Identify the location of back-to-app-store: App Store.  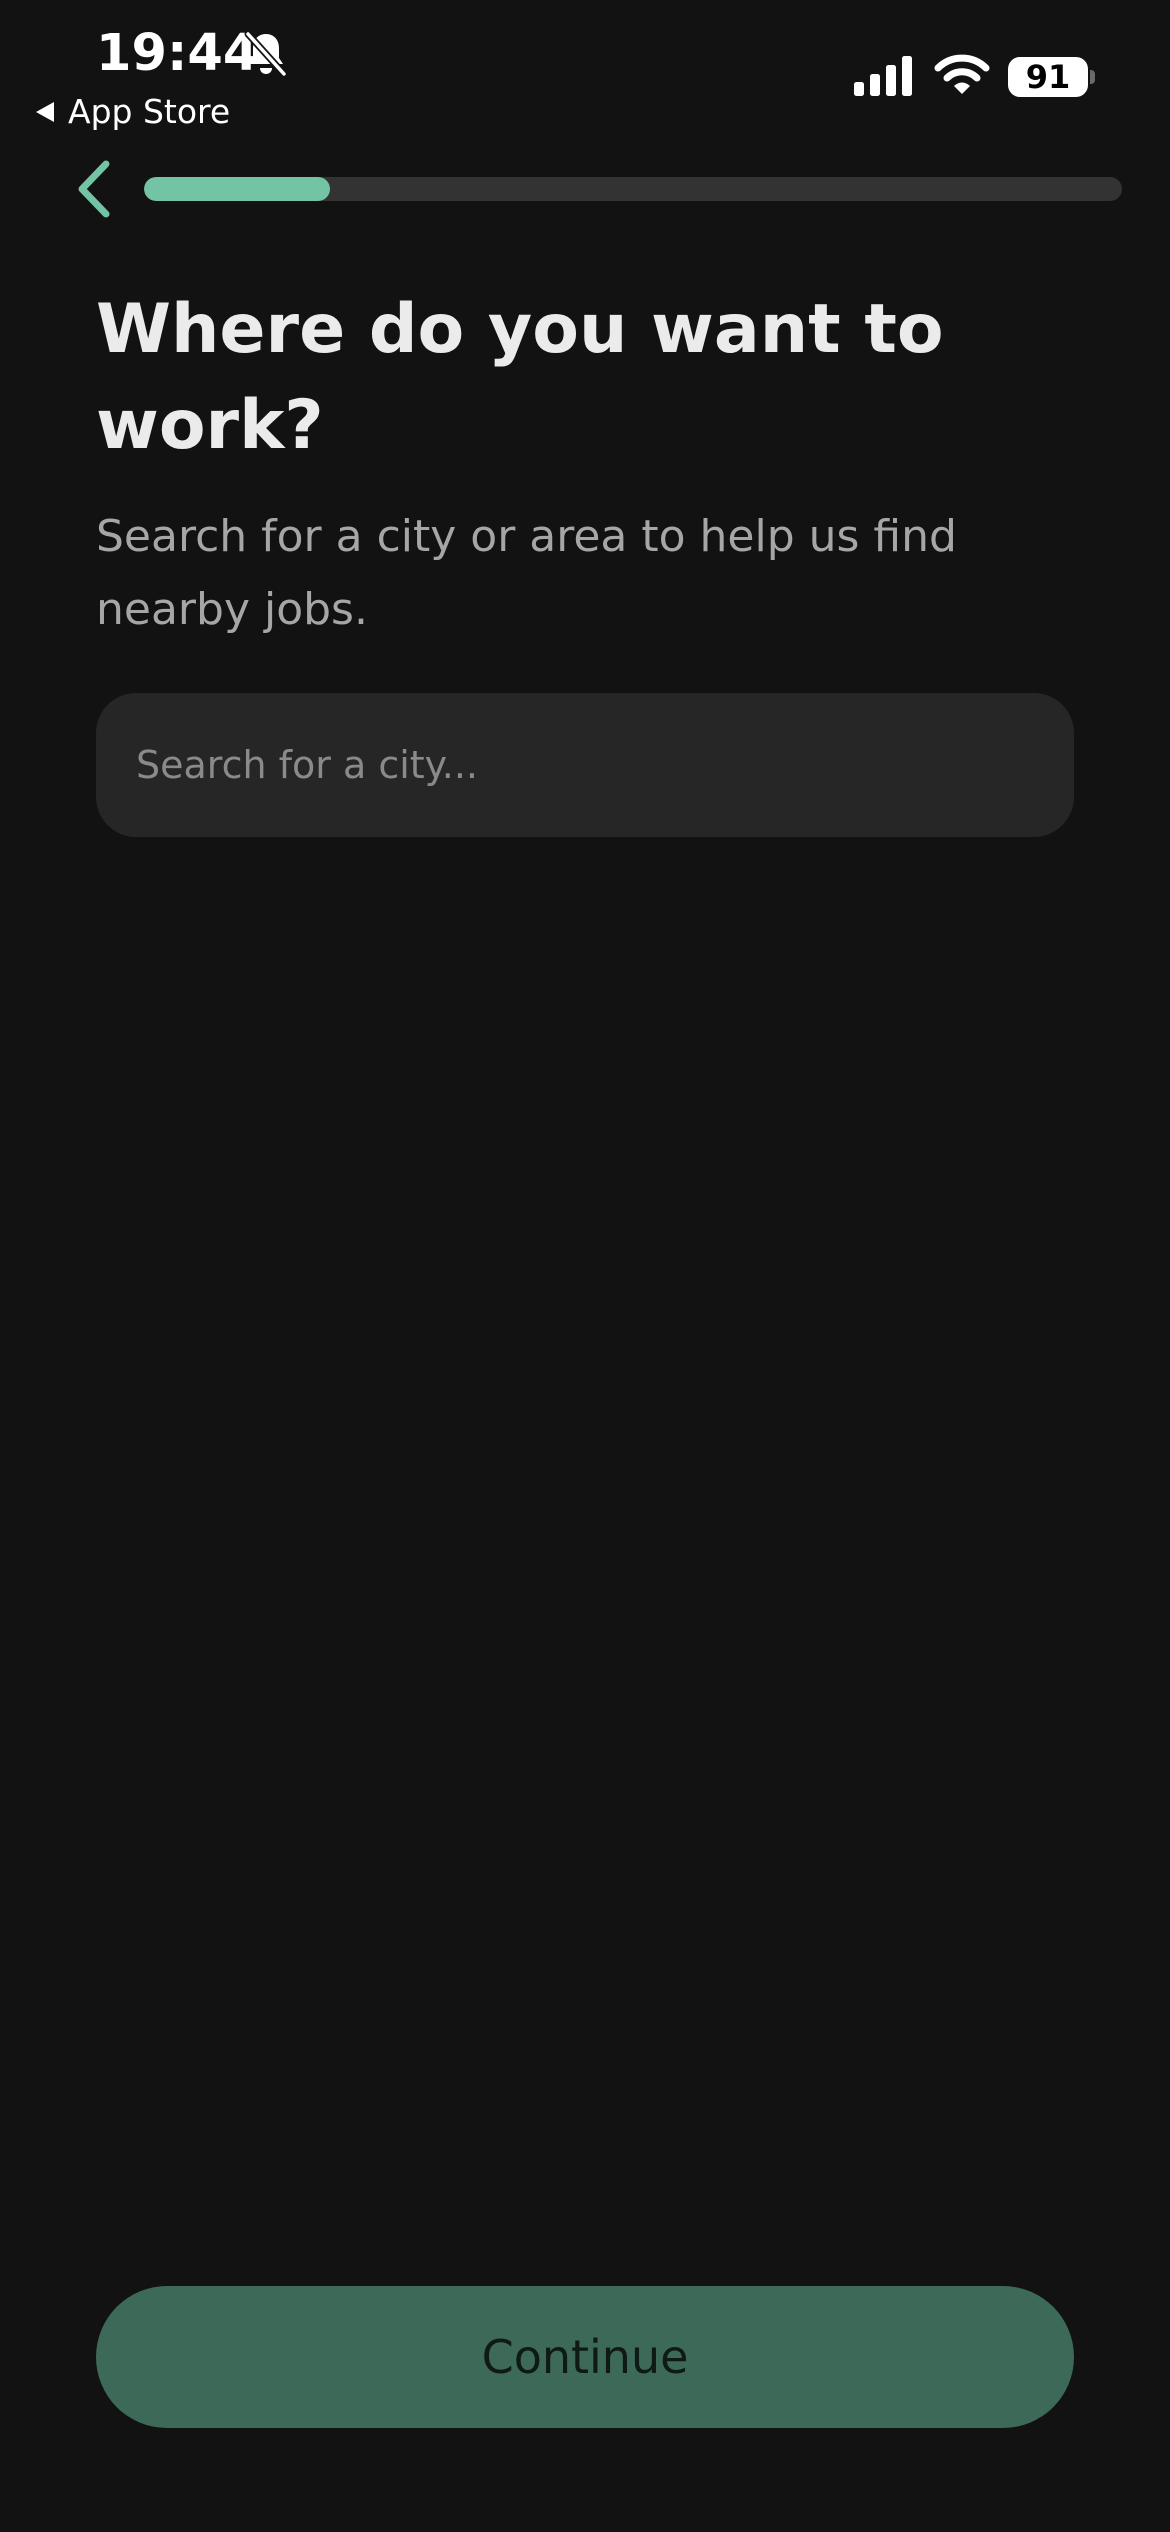
(133, 112).